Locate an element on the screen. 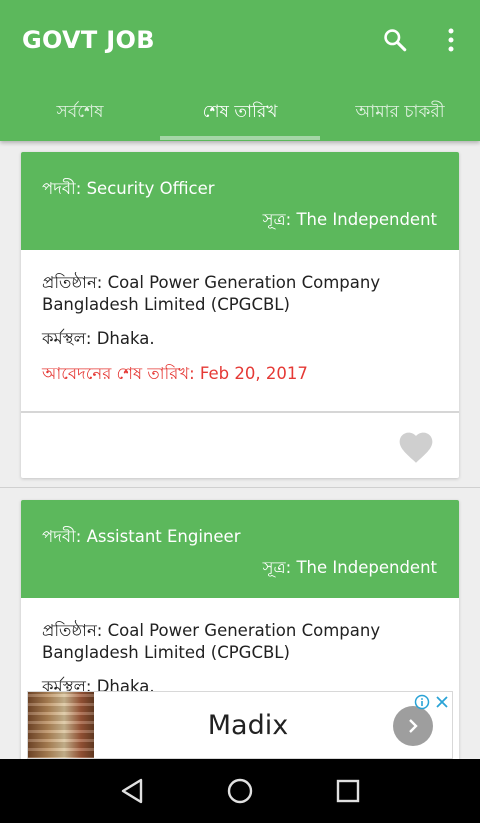 The height and width of the screenshot is (823, 480). job-deadline: আবেদনের শেষ তারিখ: Feb 20, 2017 is located at coordinates (175, 373).